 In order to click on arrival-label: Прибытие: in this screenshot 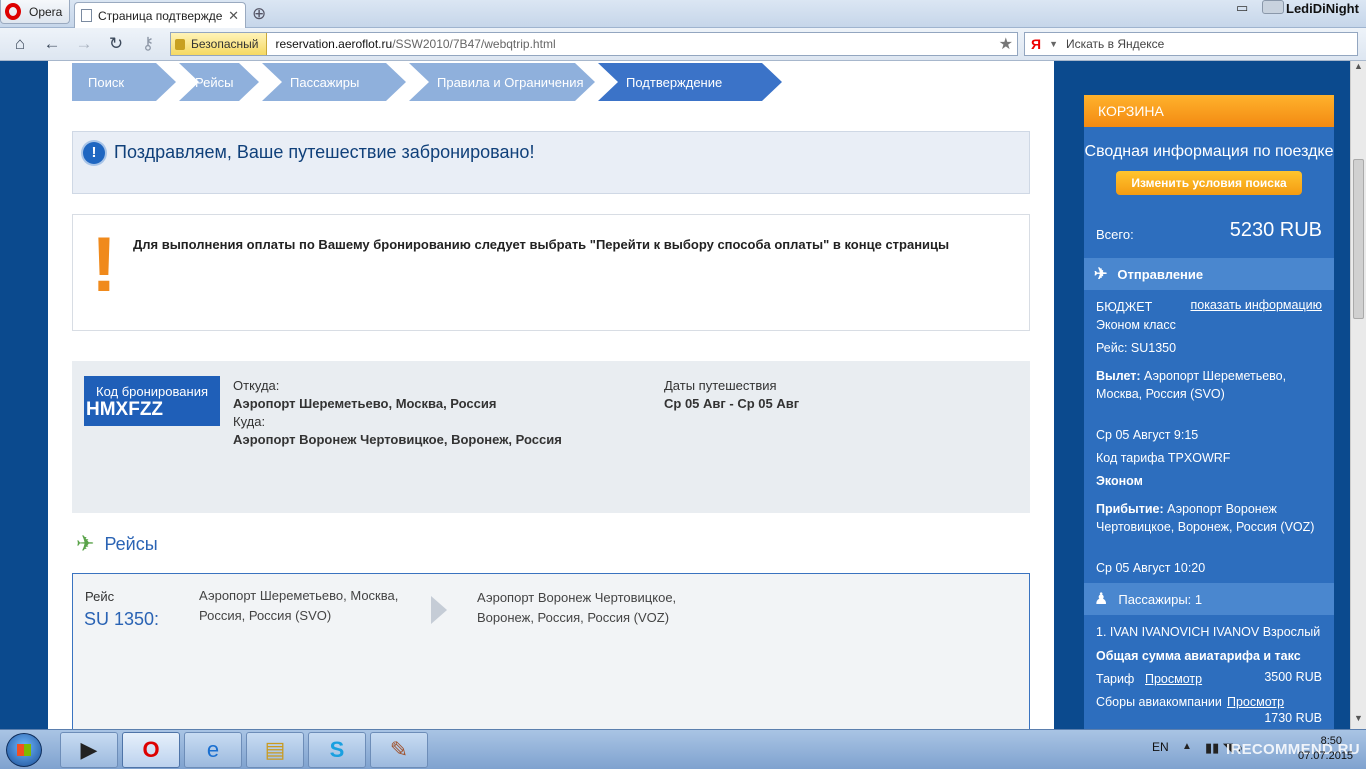, I will do `click(1130, 509)`.